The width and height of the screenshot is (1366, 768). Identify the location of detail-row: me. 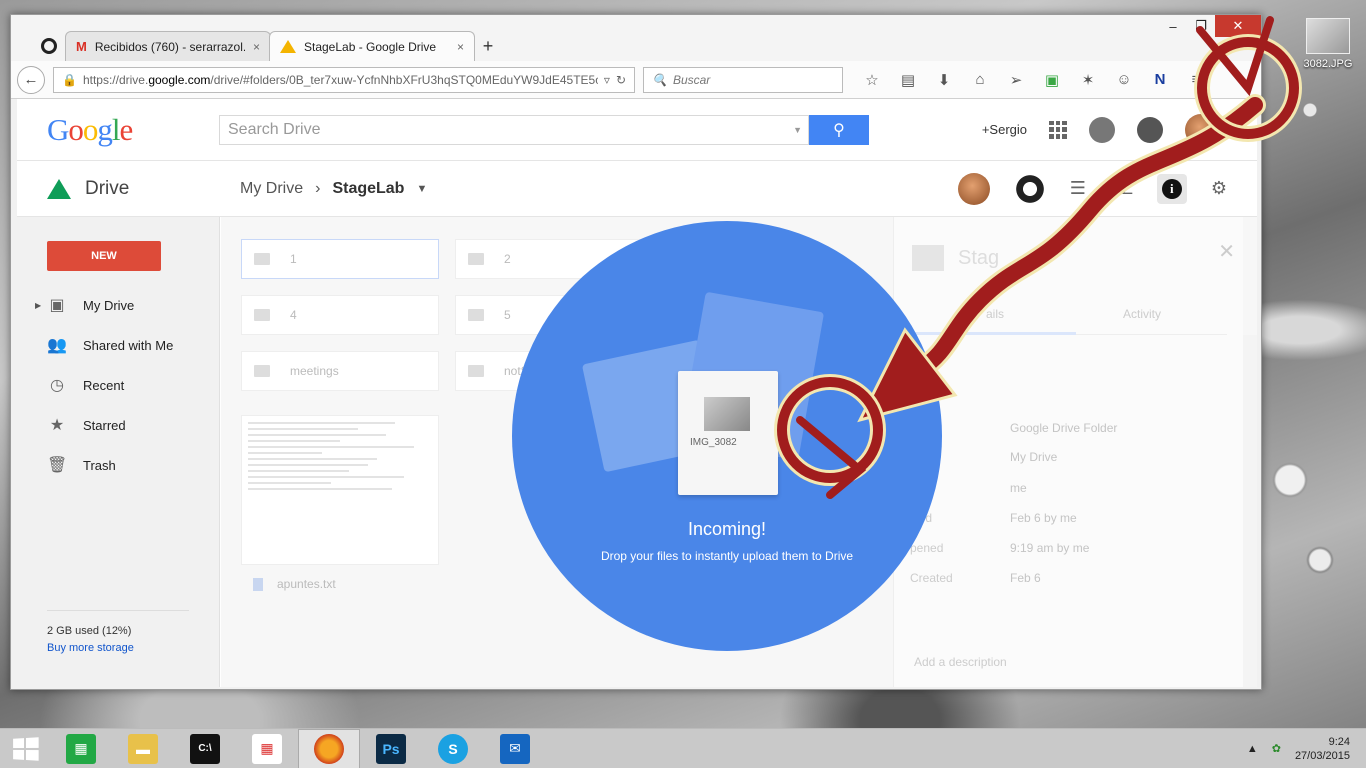
(1018, 488).